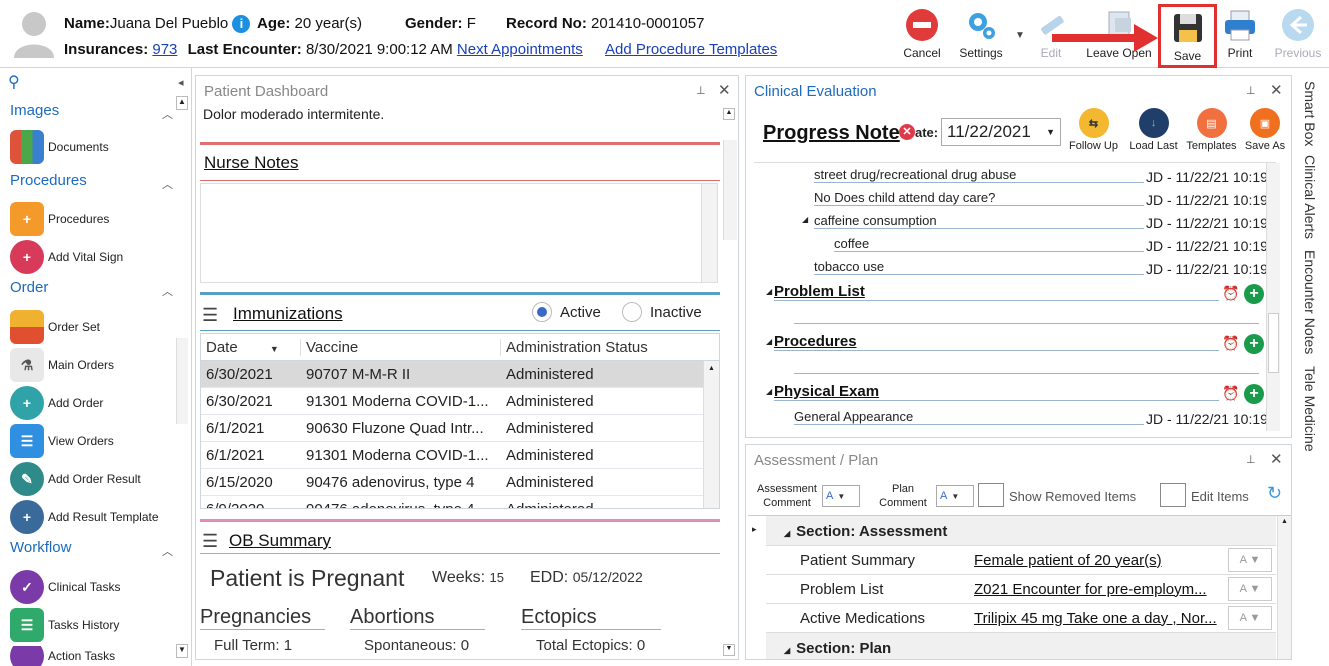 This screenshot has height=666, width=1329. I want to click on procedures-section: Procedures, so click(996, 342).